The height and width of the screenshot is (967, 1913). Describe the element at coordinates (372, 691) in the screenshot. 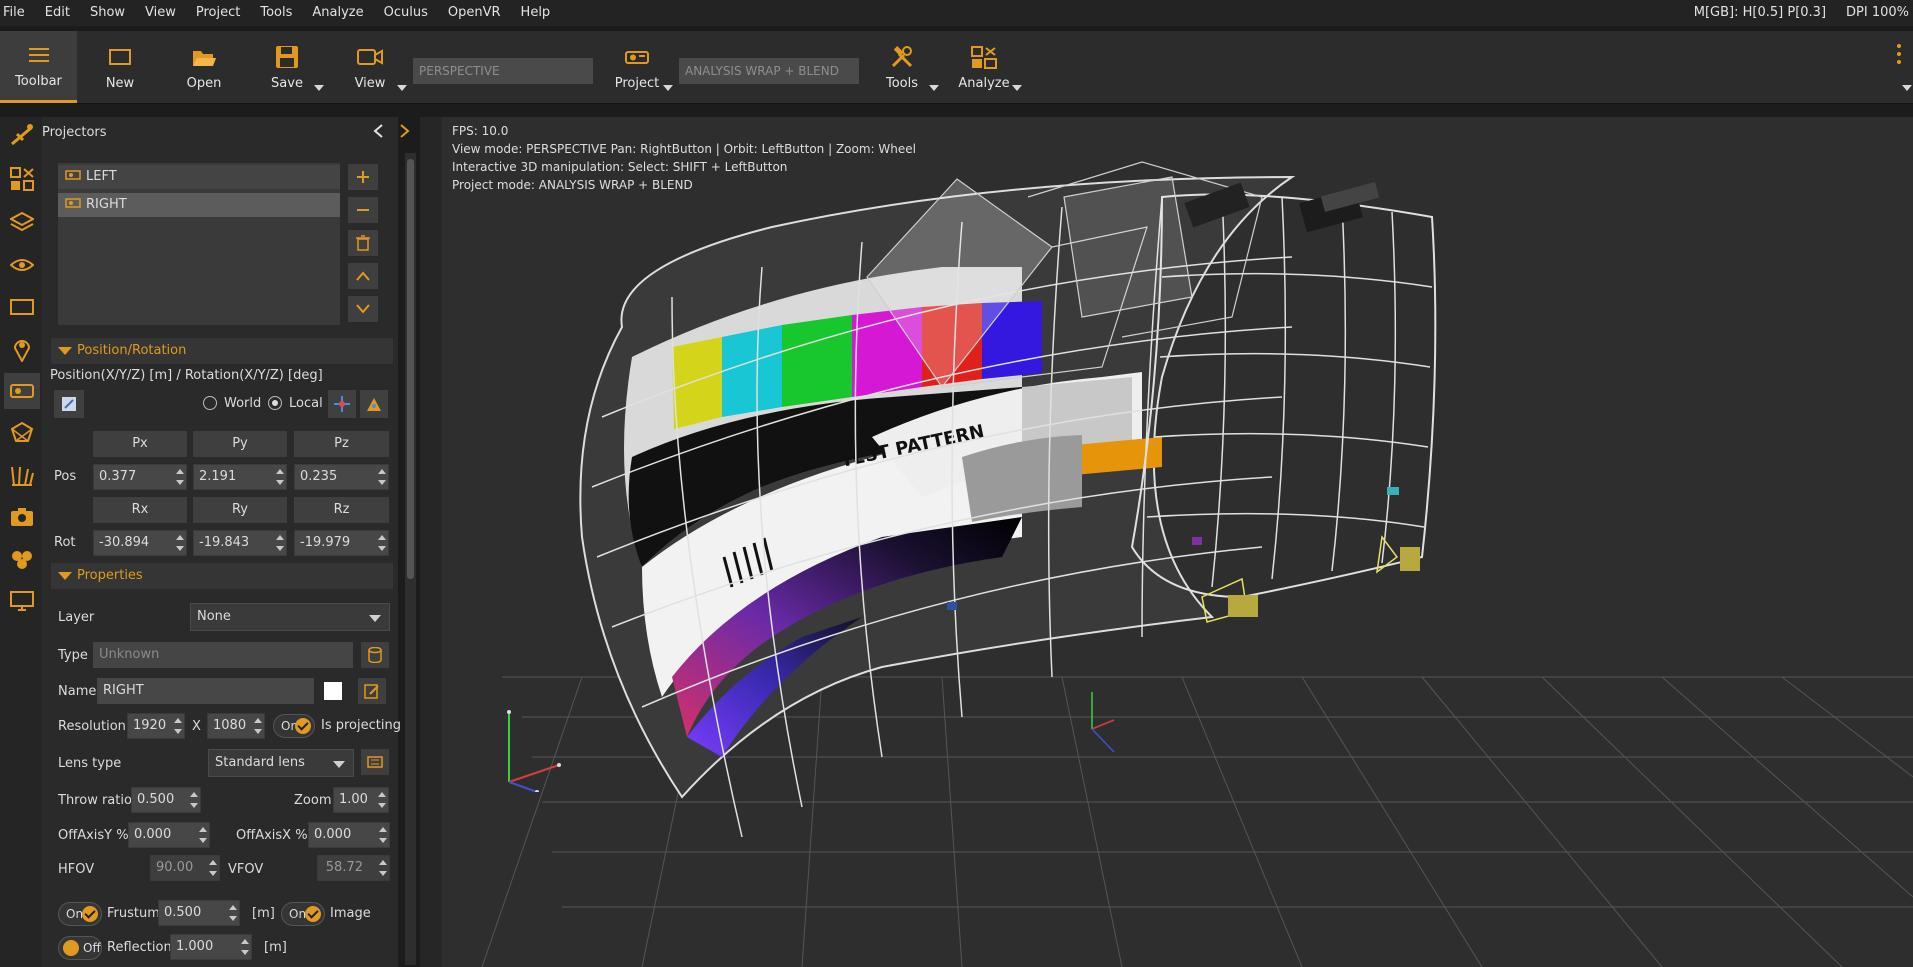

I see `rename-button` at that location.